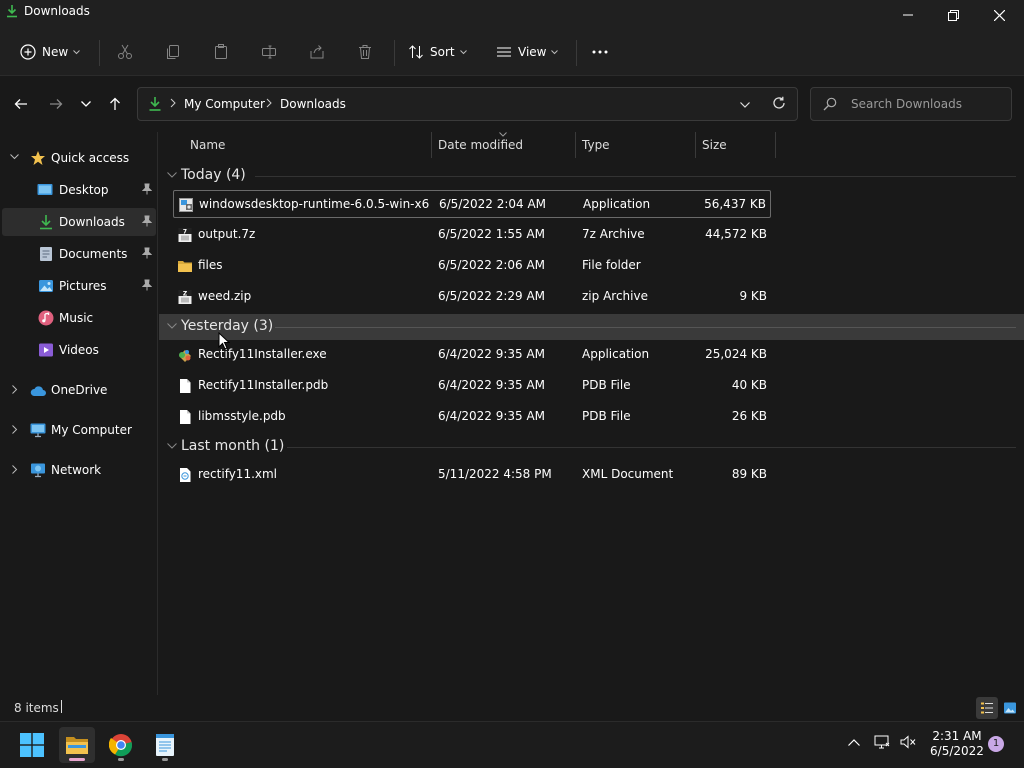 The height and width of the screenshot is (768, 1024). Describe the element at coordinates (210, 265) in the screenshot. I see `file-name: files` at that location.